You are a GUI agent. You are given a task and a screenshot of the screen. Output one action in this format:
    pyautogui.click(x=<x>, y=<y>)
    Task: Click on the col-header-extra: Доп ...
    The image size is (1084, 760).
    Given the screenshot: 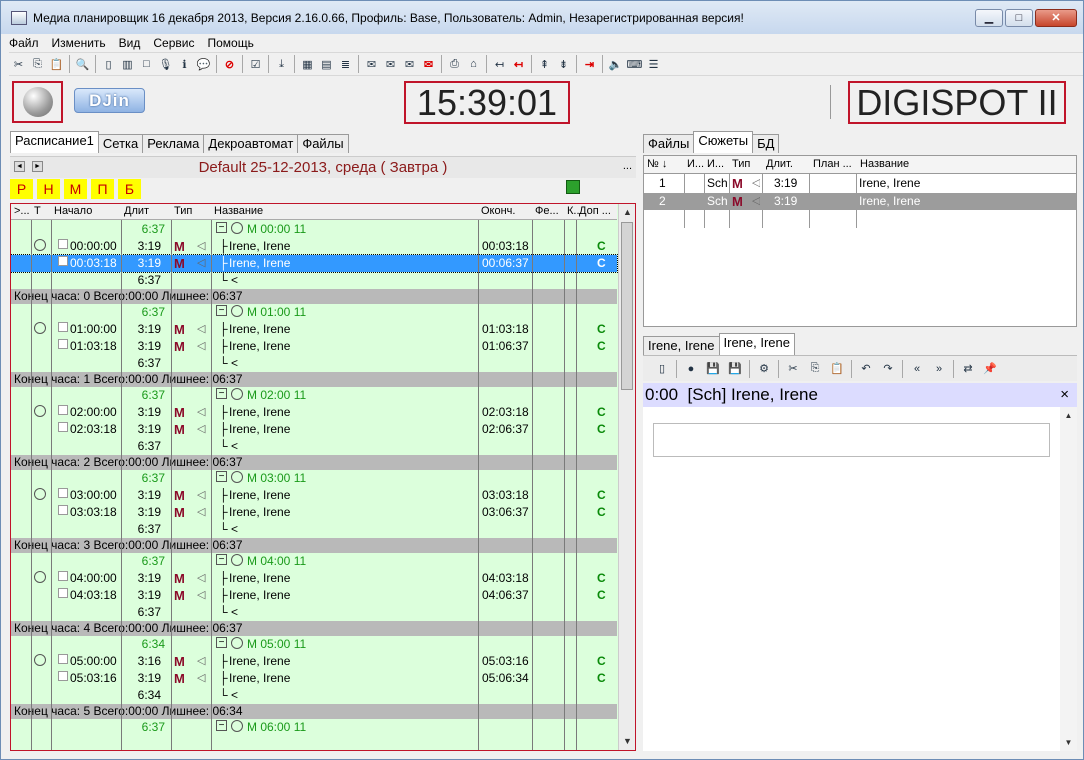 What is the action you would take?
    pyautogui.click(x=598, y=211)
    